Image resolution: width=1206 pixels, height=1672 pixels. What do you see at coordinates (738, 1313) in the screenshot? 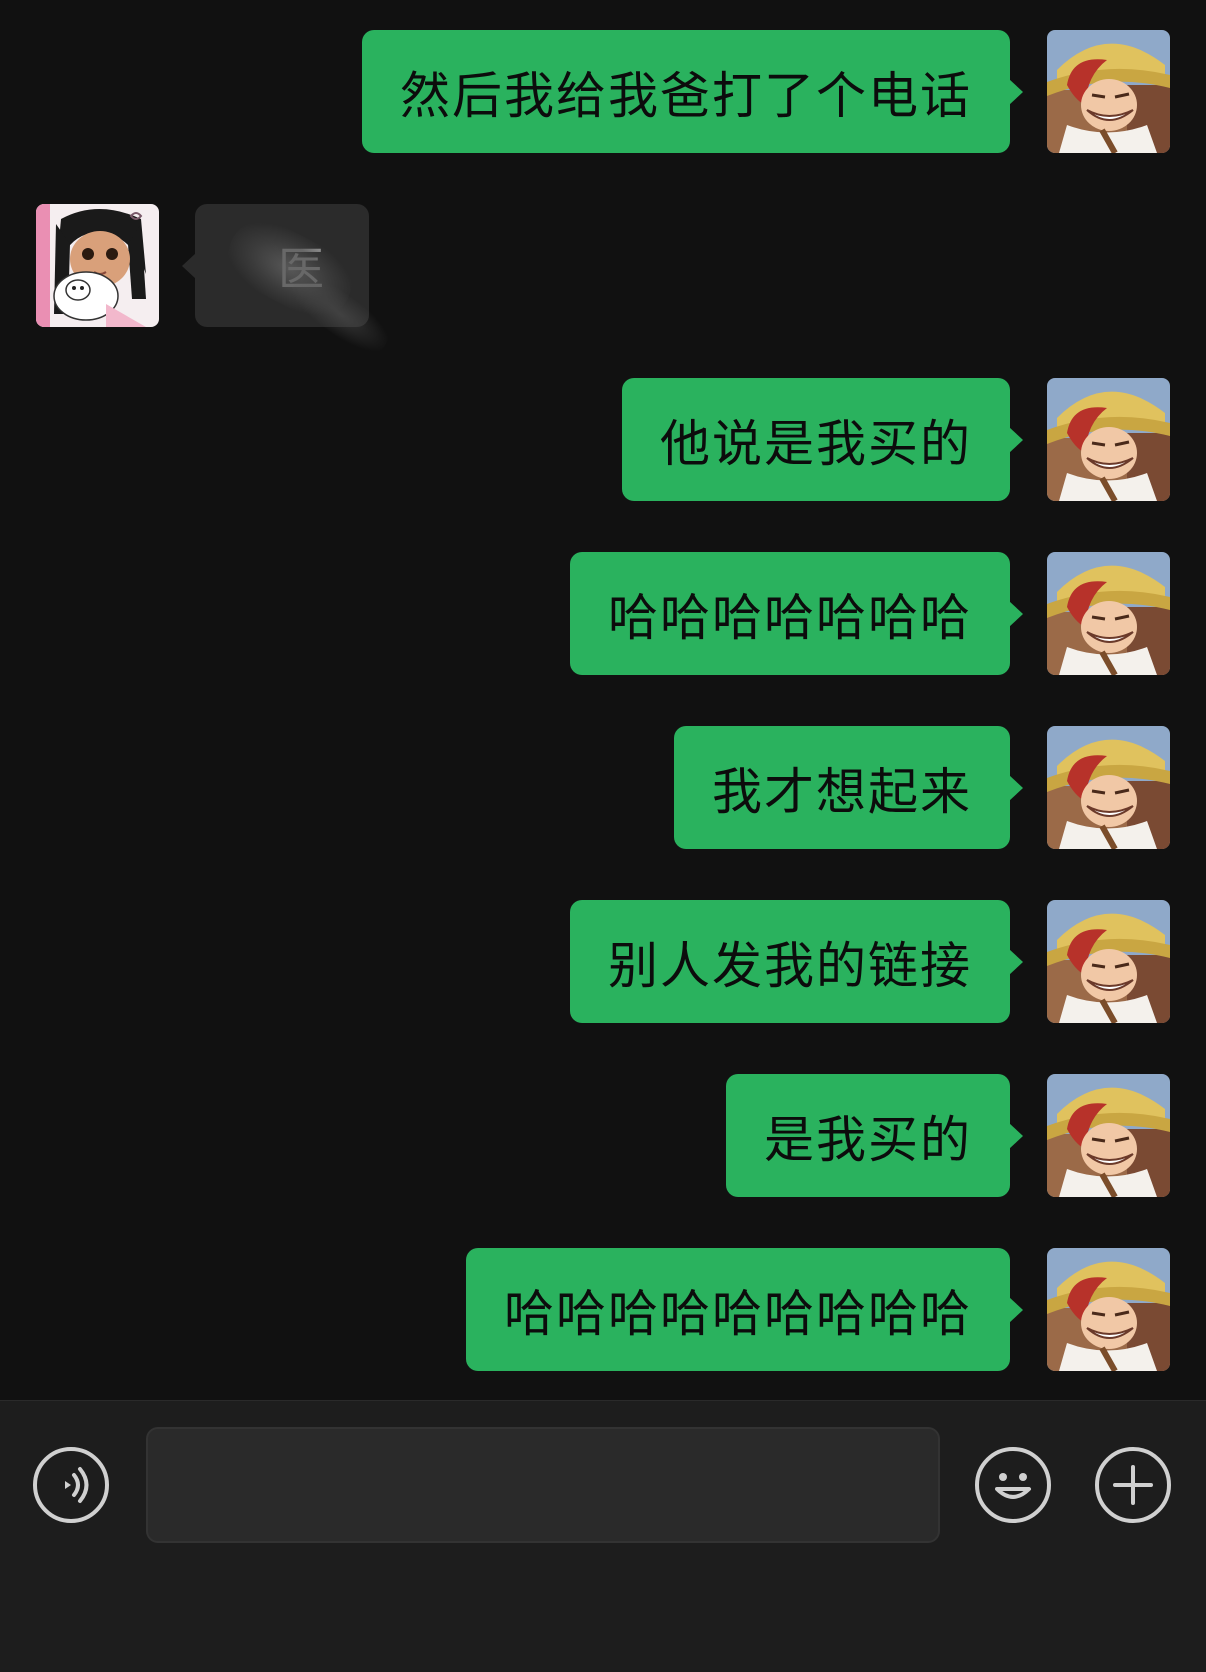
I see `message-text: 哈哈哈哈哈哈哈哈哈` at bounding box center [738, 1313].